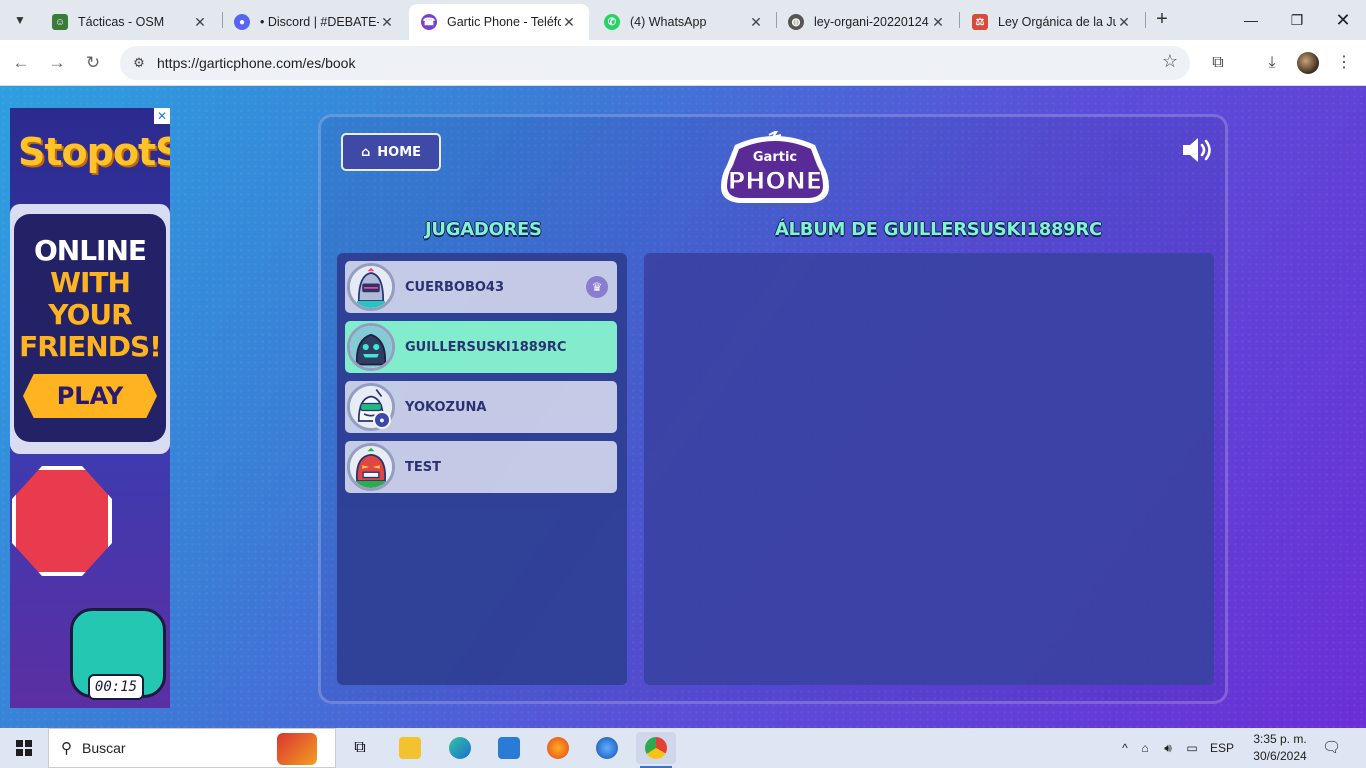  Describe the element at coordinates (90, 250) in the screenshot. I see `ad-line-1: ONLINE` at that location.